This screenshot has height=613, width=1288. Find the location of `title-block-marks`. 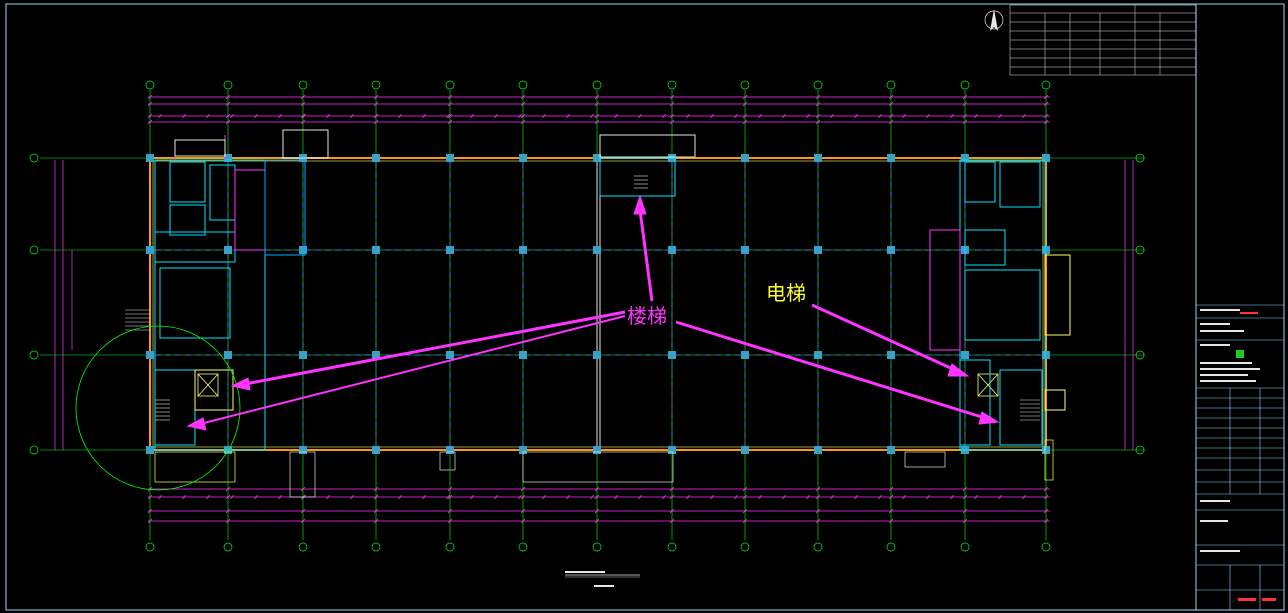

title-block-marks is located at coordinates (1238, 455).